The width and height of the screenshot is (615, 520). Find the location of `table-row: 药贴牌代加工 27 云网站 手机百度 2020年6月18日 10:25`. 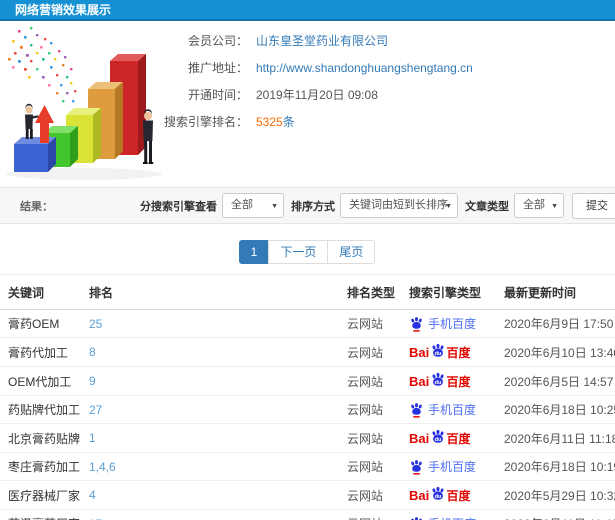

table-row: 药贴牌代加工 27 云网站 手机百度 2020年6月18日 10:25 is located at coordinates (307, 409).